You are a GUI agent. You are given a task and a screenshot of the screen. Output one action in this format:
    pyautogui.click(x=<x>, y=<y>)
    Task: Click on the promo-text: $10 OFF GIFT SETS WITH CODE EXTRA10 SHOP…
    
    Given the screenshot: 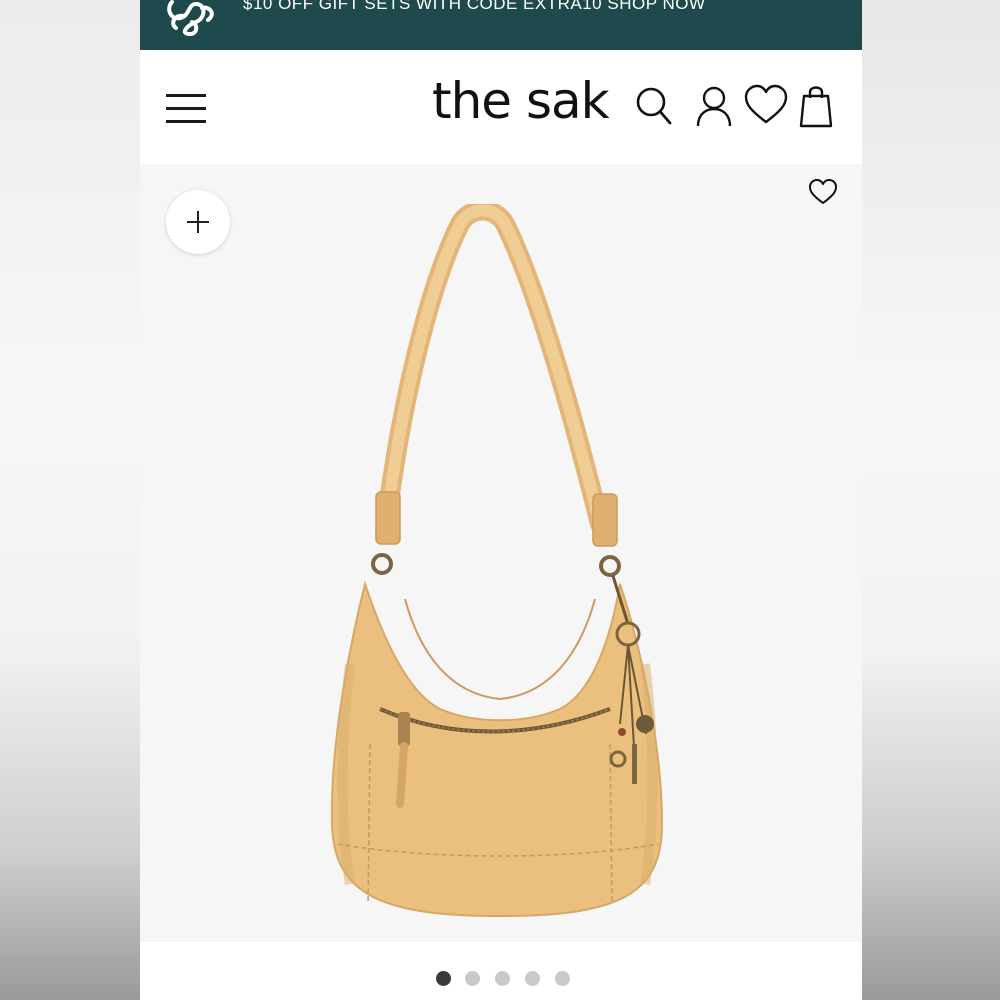 What is the action you would take?
    pyautogui.click(x=474, y=7)
    